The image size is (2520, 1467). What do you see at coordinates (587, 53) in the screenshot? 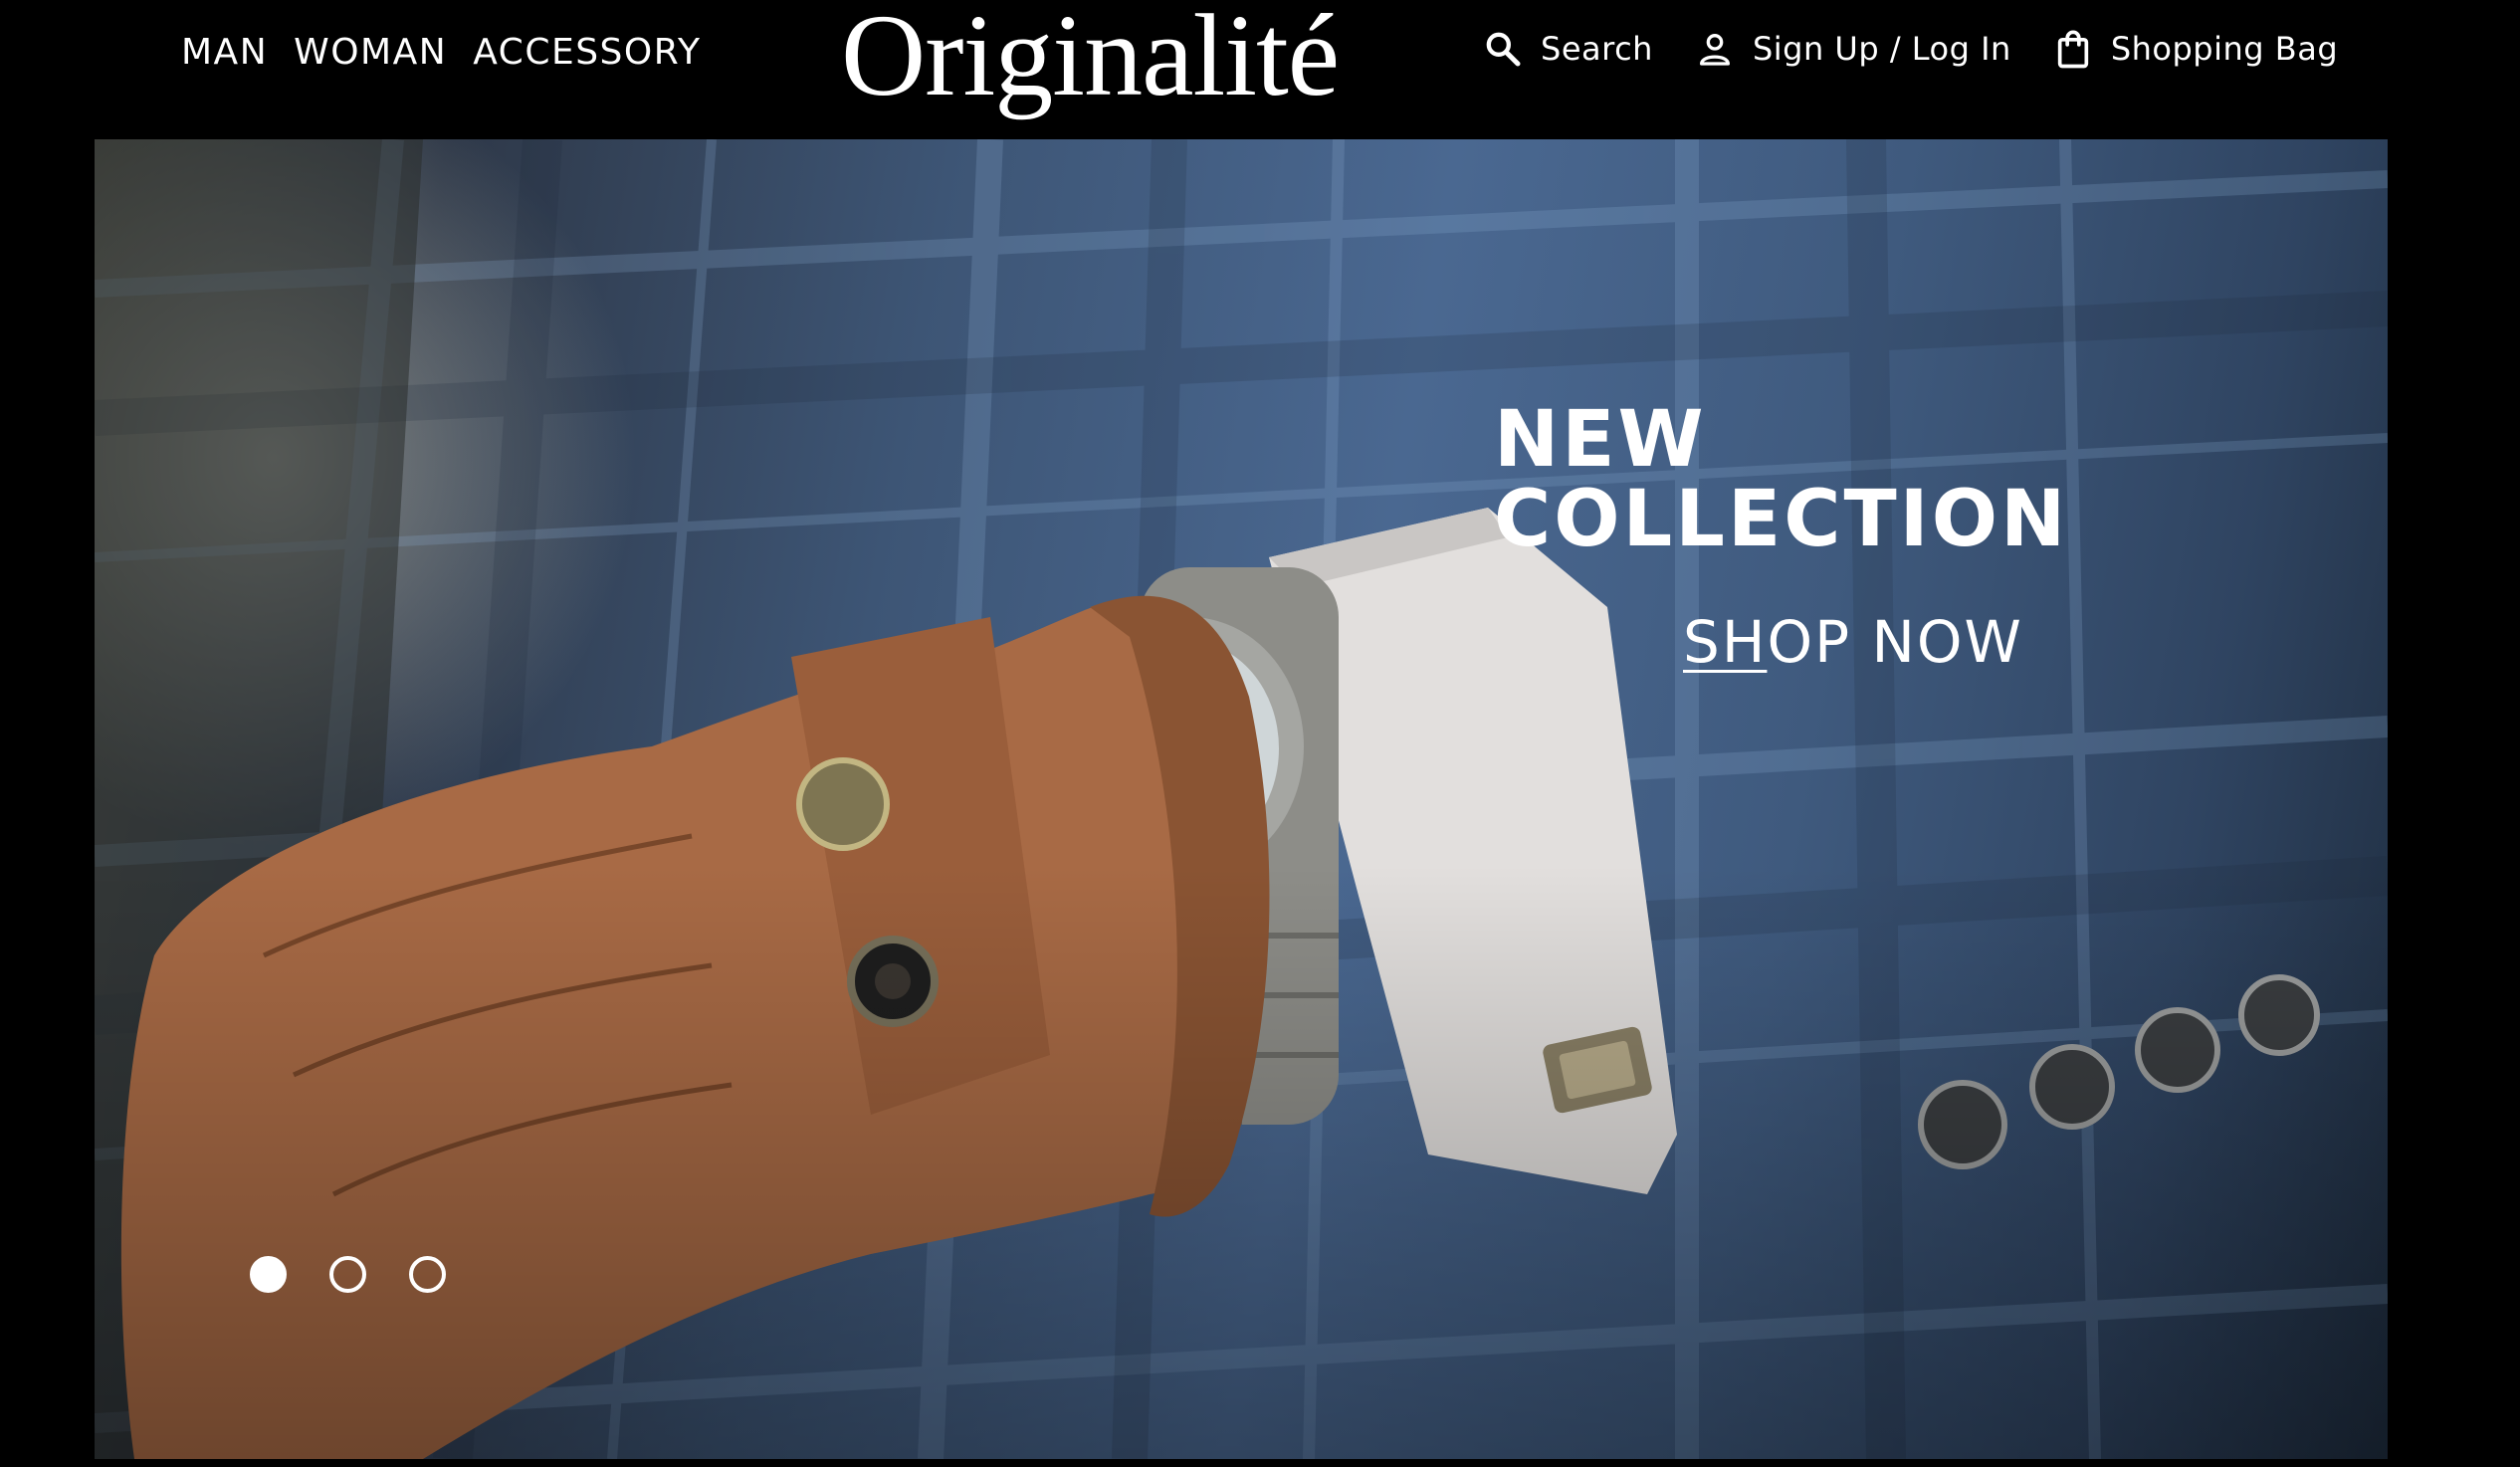
I see `nav-accessory: ACCESSORY` at bounding box center [587, 53].